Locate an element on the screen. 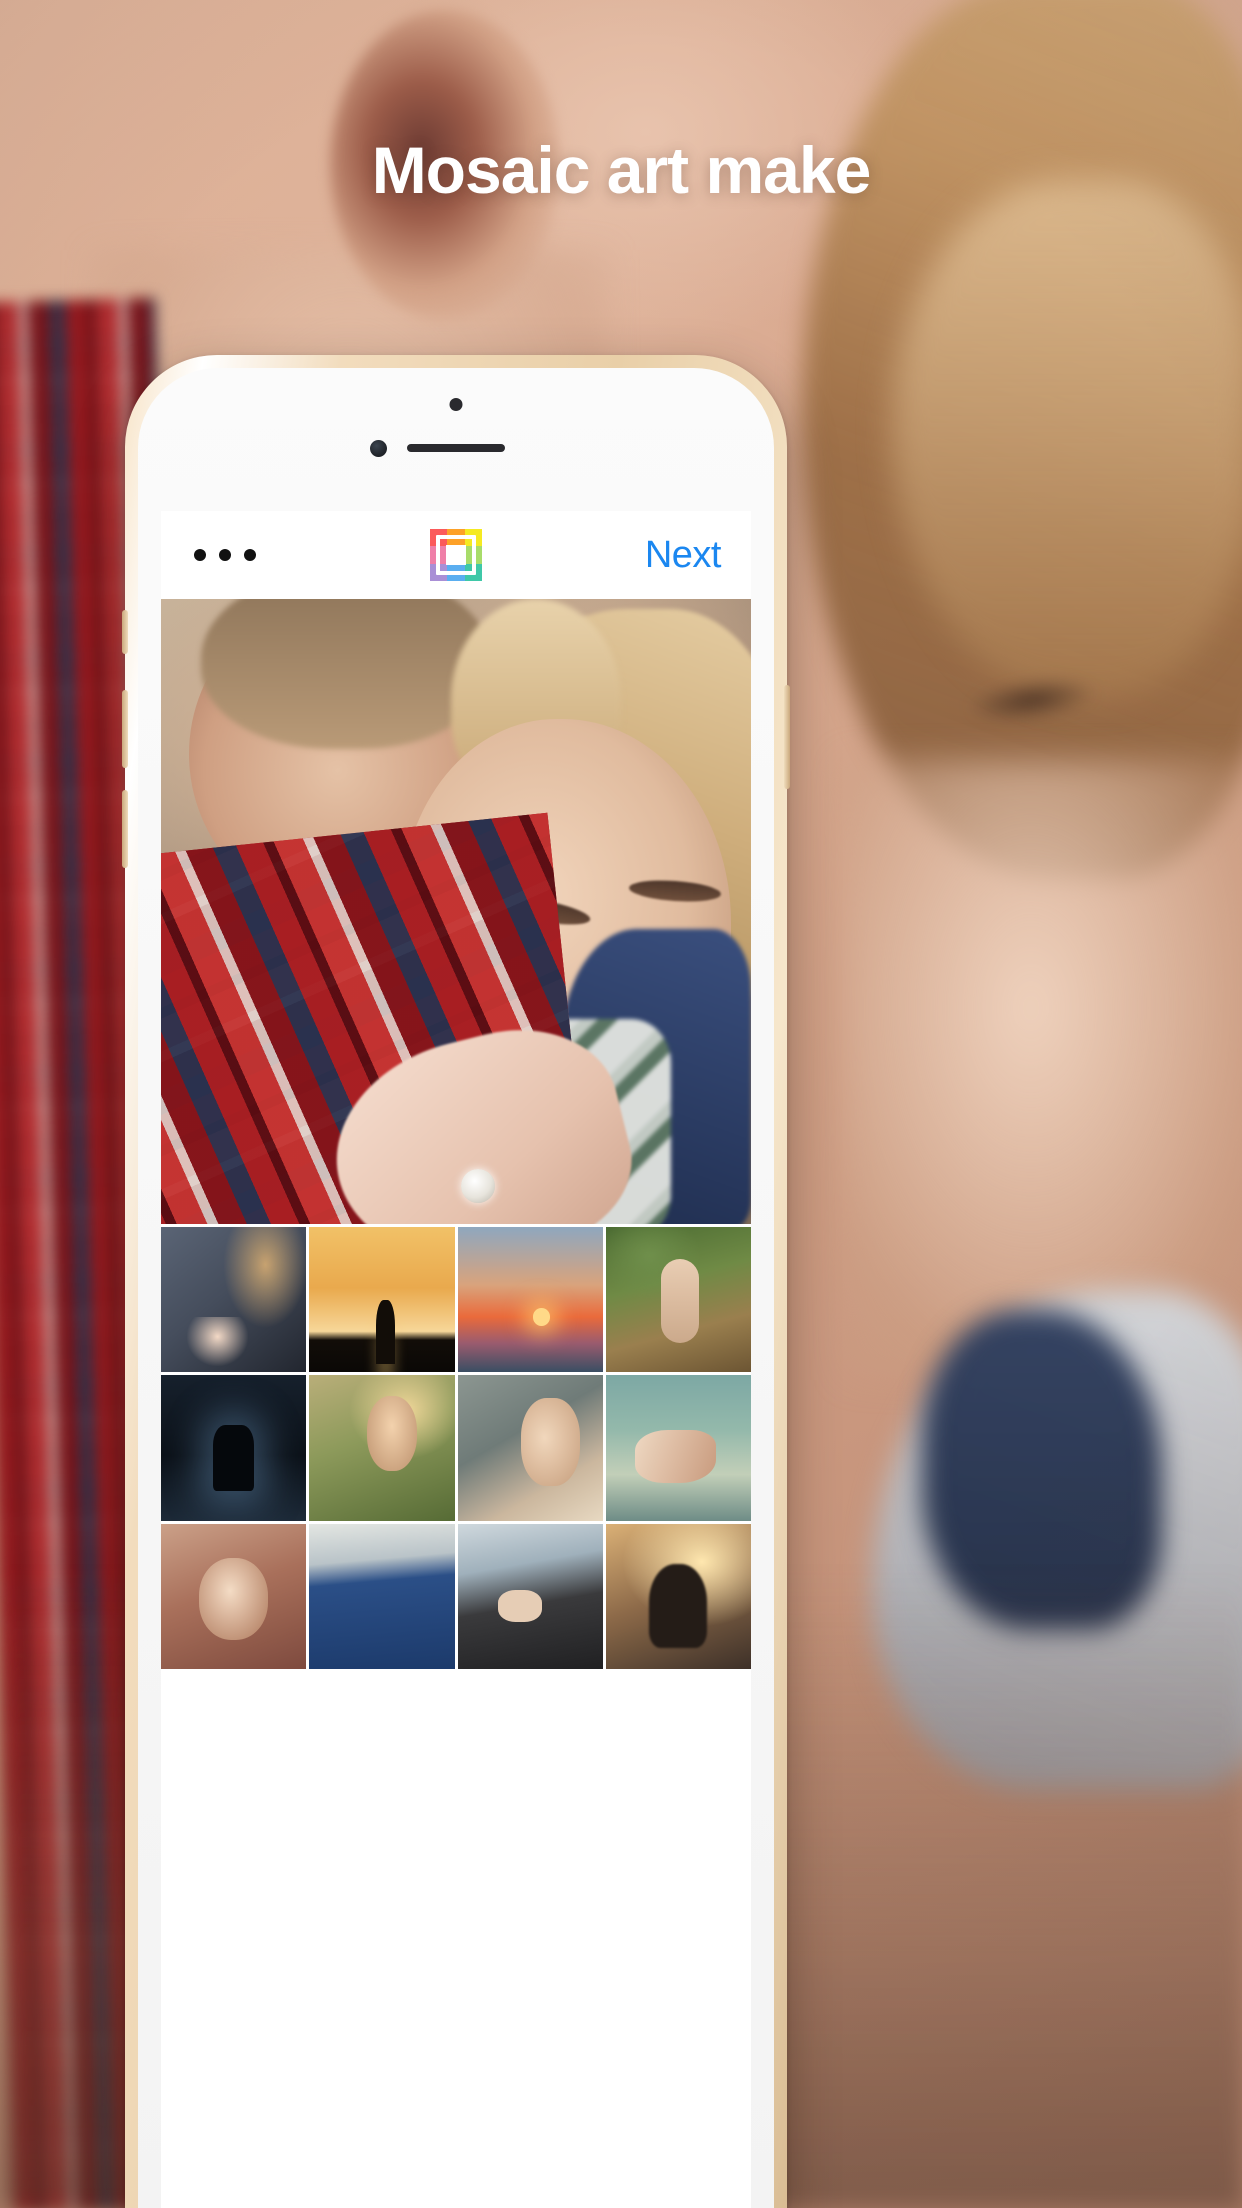 This screenshot has width=1242, height=2208. more-options-button is located at coordinates (225, 555).